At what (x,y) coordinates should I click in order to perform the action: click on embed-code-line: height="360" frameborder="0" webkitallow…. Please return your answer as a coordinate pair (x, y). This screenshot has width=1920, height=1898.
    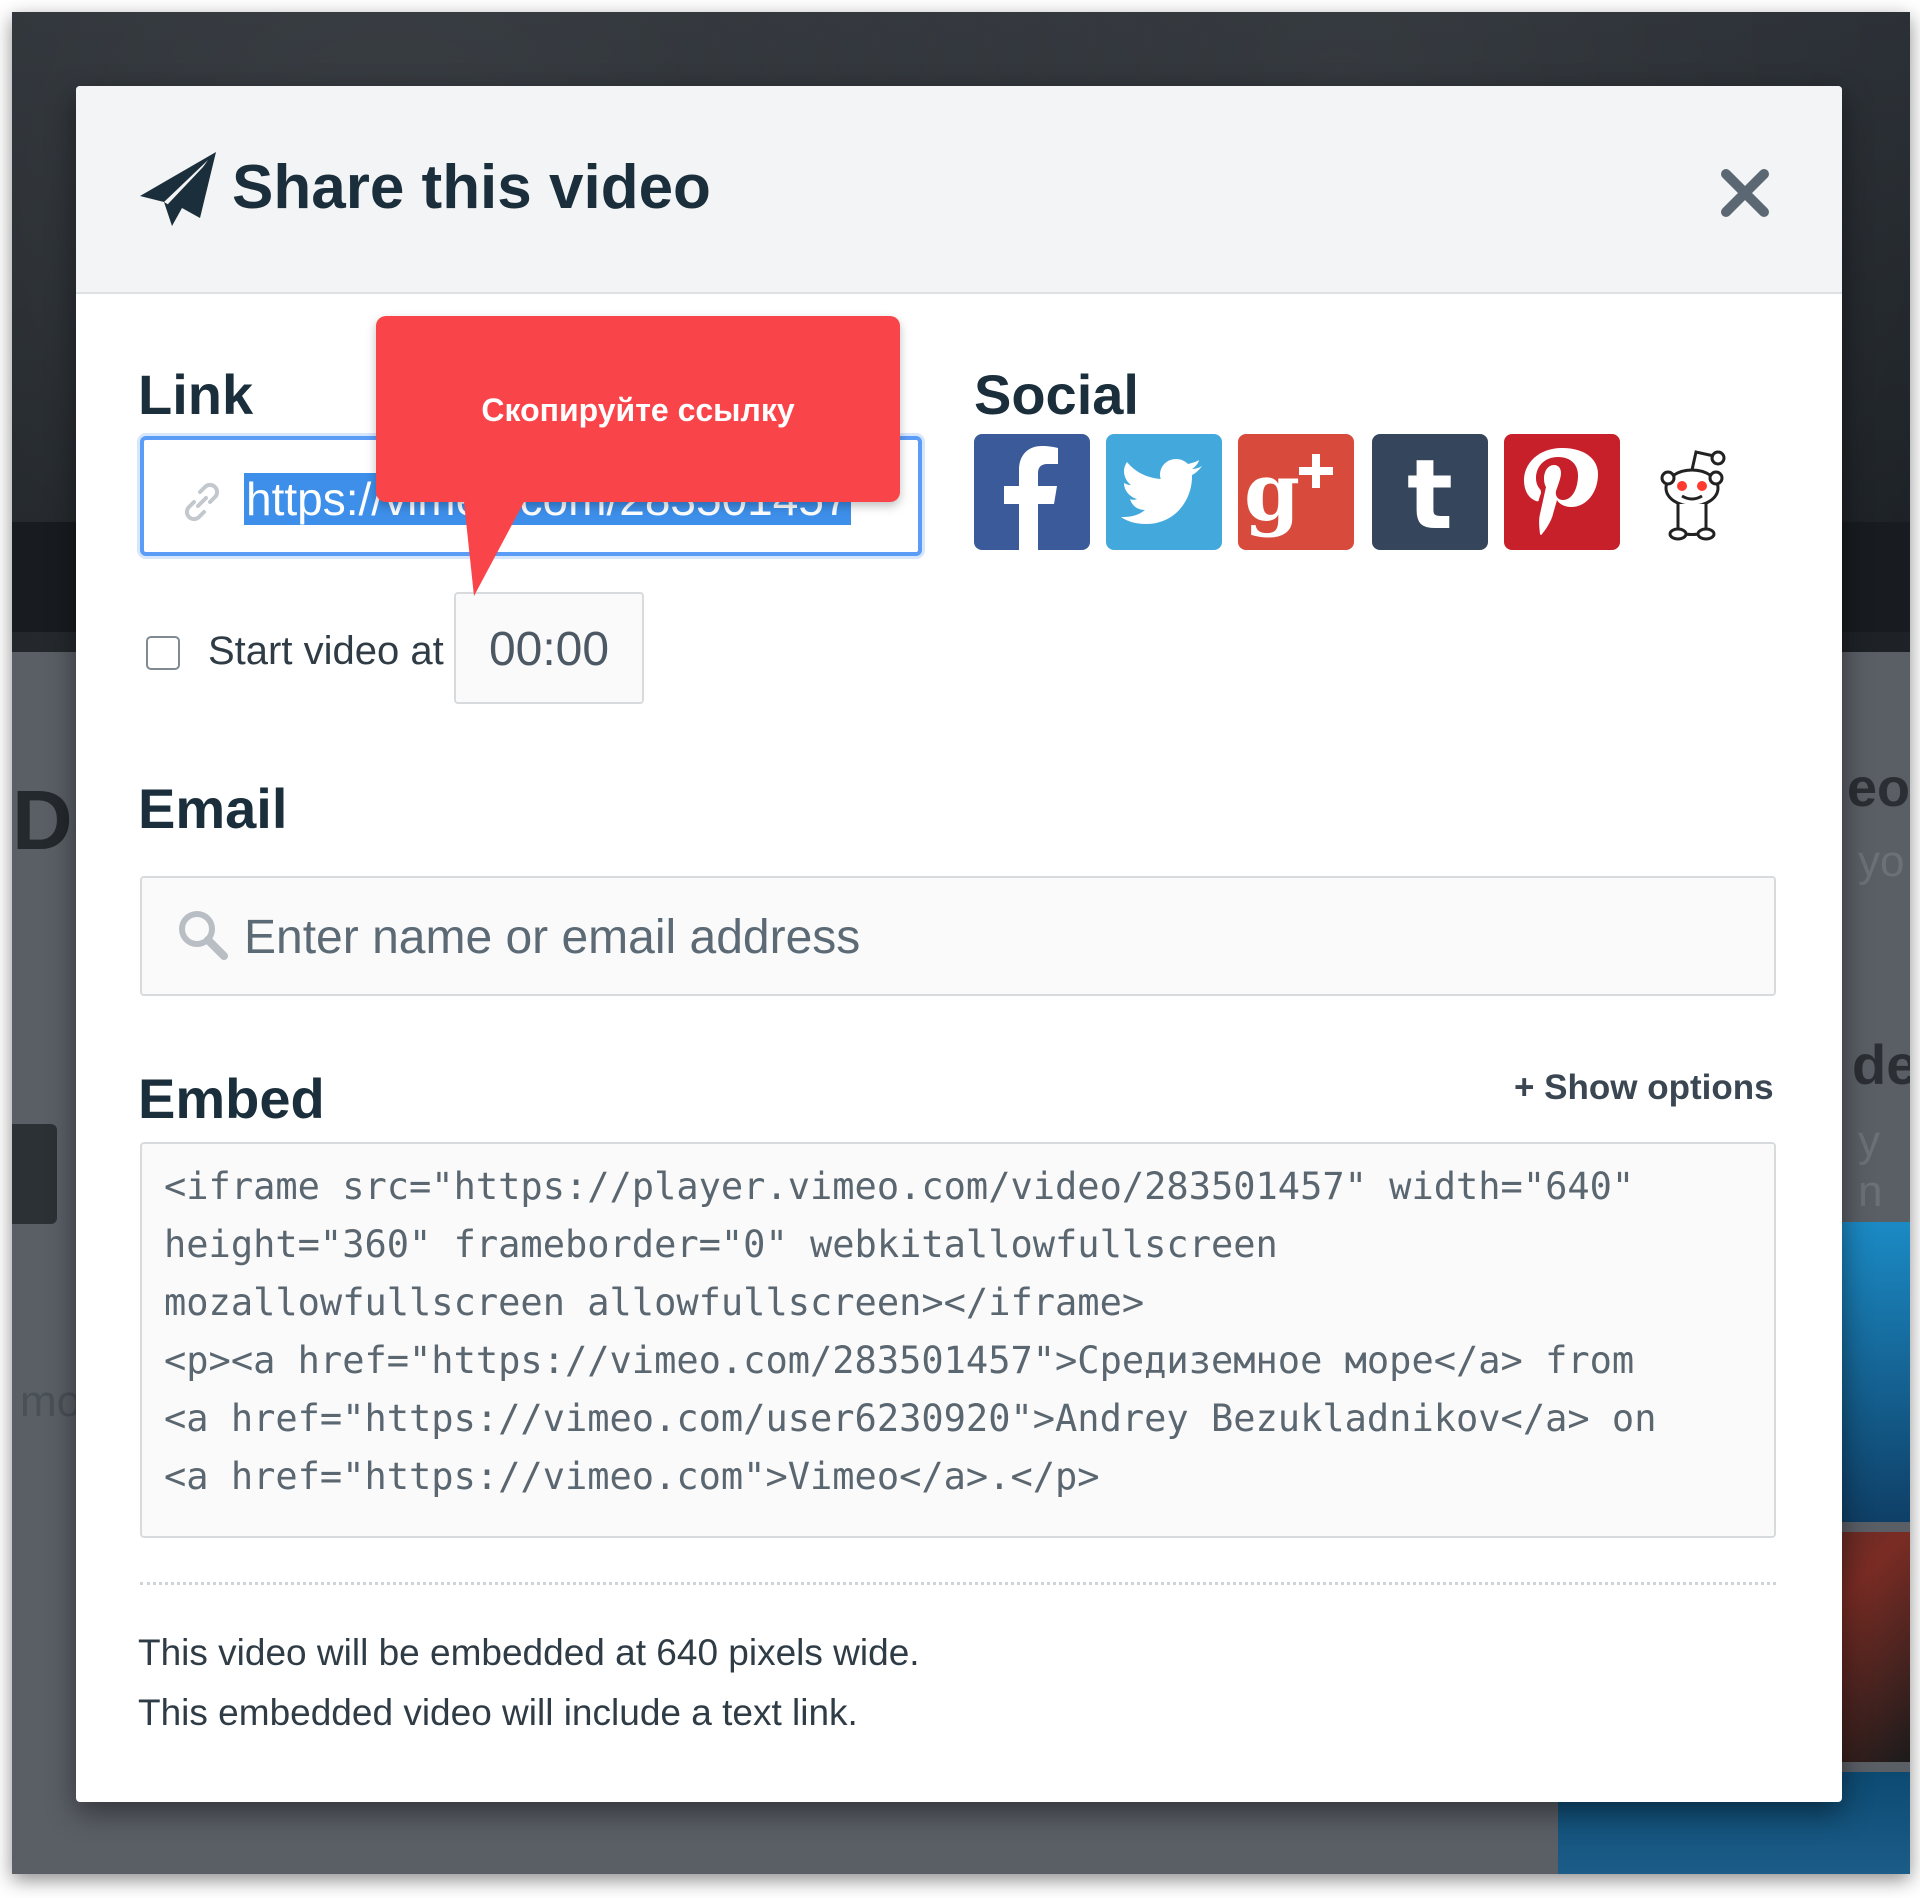
    Looking at the image, I should click on (721, 1244).